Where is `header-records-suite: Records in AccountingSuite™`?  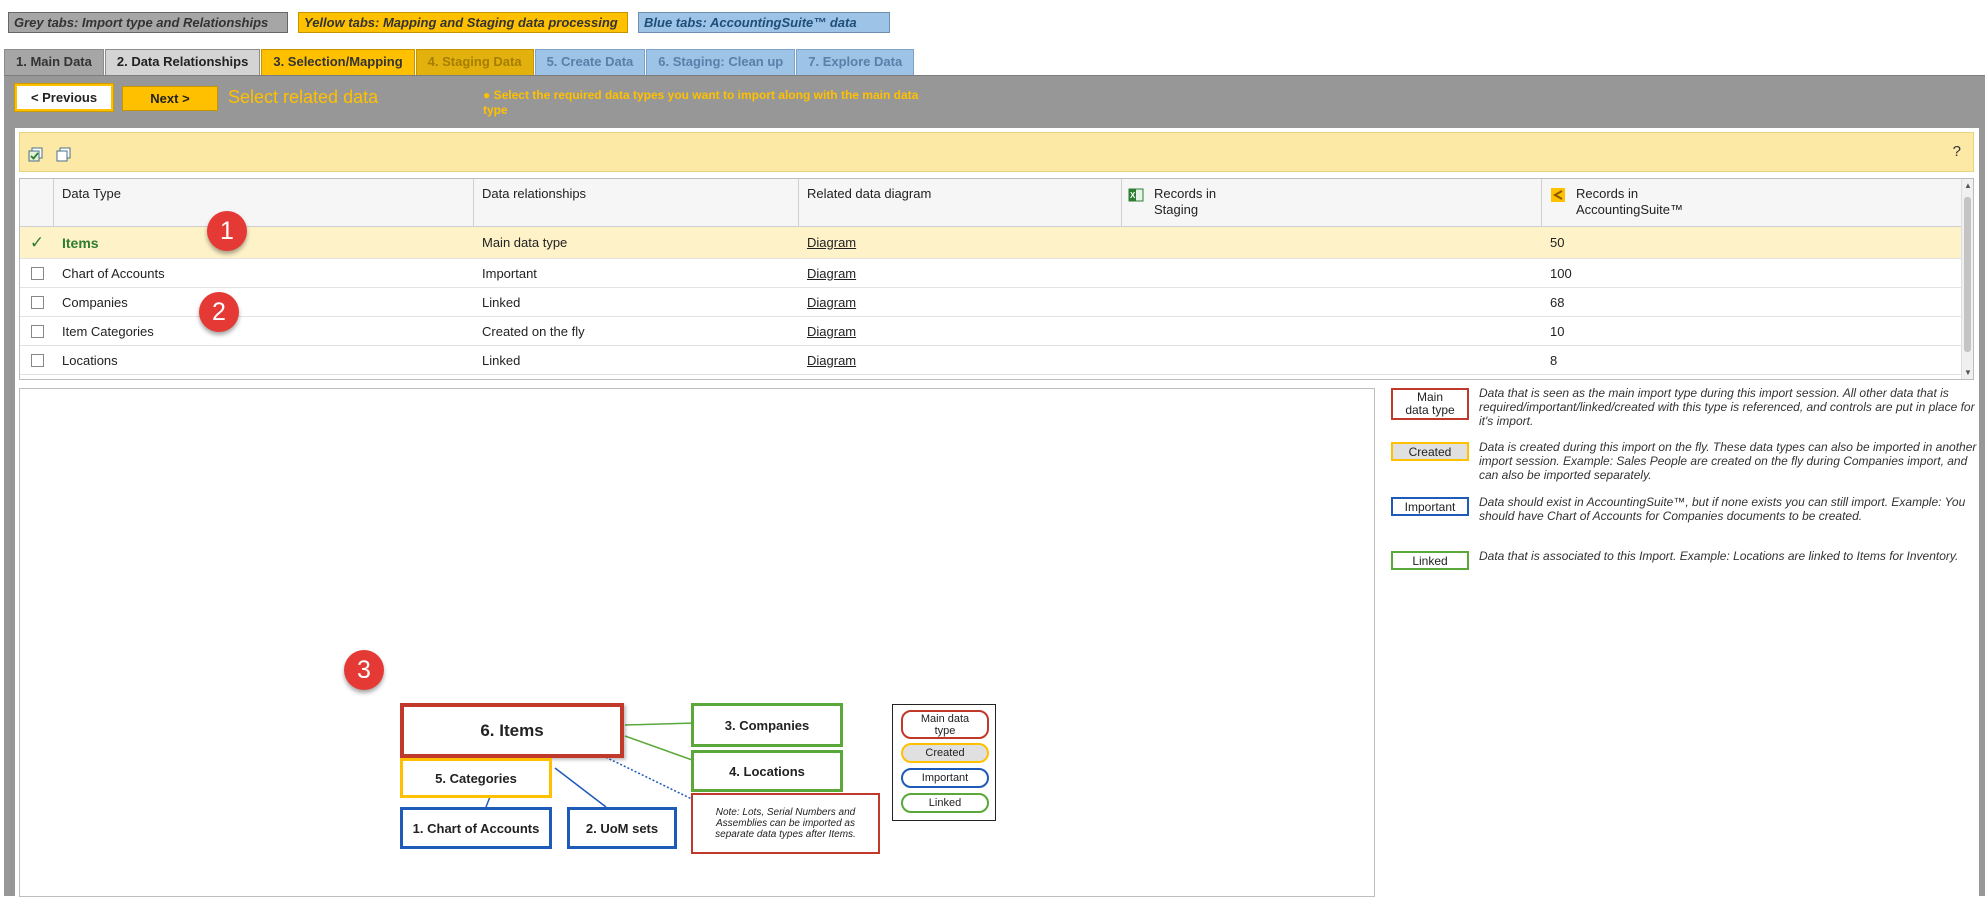
header-records-suite: Records in AccountingSuite™ is located at coordinates (1752, 203).